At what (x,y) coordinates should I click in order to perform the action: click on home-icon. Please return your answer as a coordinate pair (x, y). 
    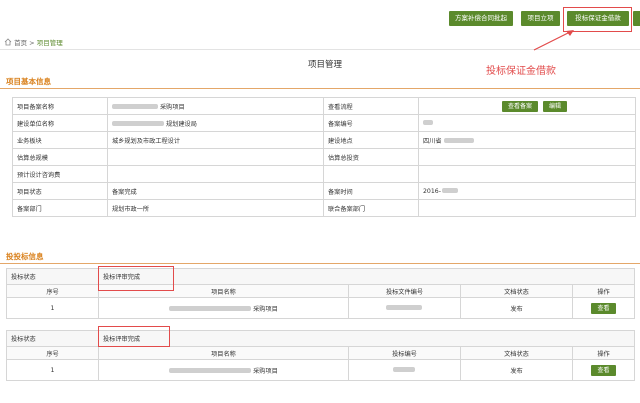
    Looking at the image, I should click on (8, 42).